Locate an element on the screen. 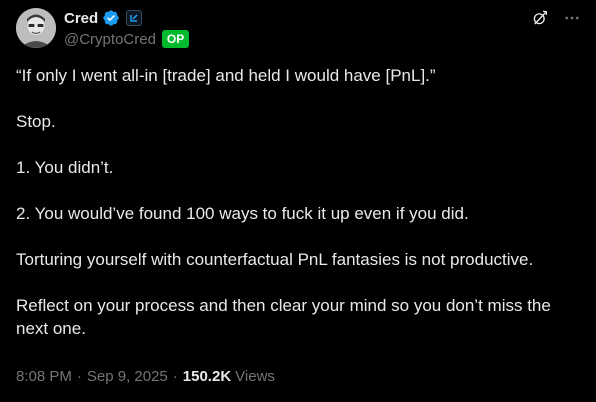 This screenshot has width=596, height=402. author-avatar is located at coordinates (36, 28).